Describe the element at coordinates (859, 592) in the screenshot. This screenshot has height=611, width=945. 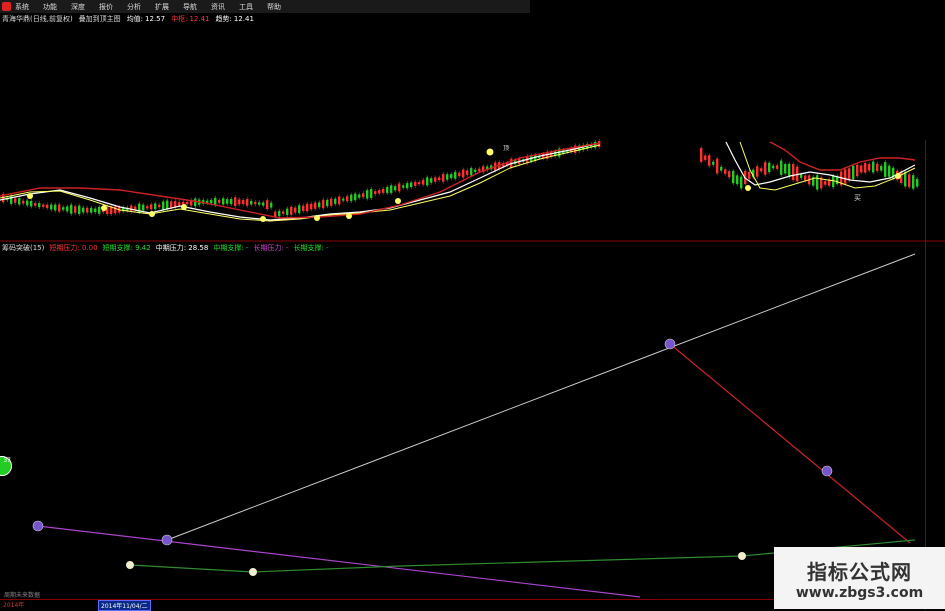
I see `watermark-url: www.zbgs3.com` at that location.